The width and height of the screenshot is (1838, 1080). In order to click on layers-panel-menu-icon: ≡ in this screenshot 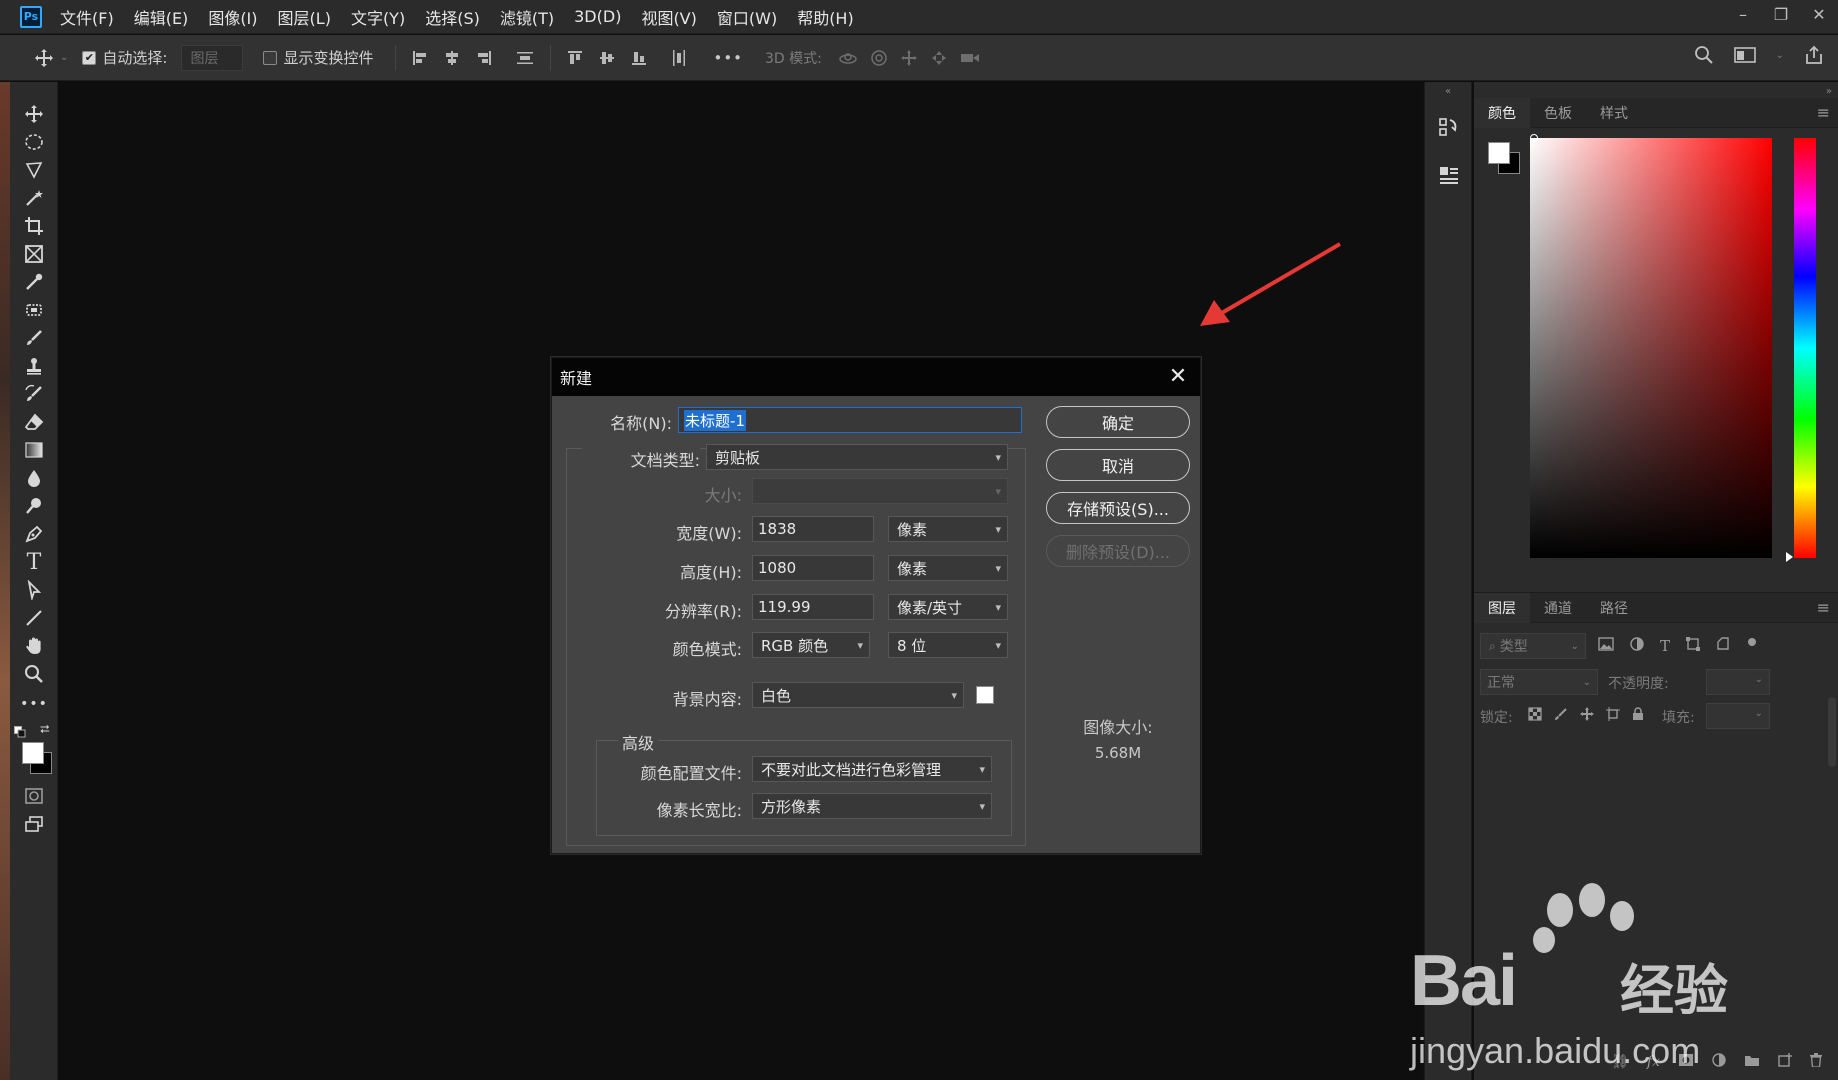, I will do `click(1823, 607)`.